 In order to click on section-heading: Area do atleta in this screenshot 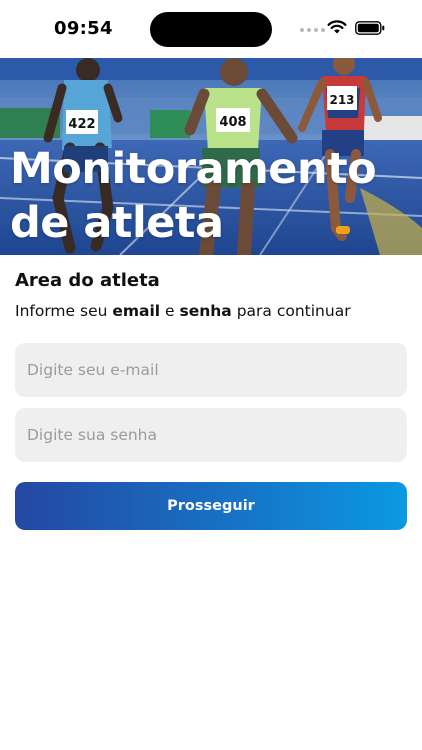, I will do `click(87, 280)`.